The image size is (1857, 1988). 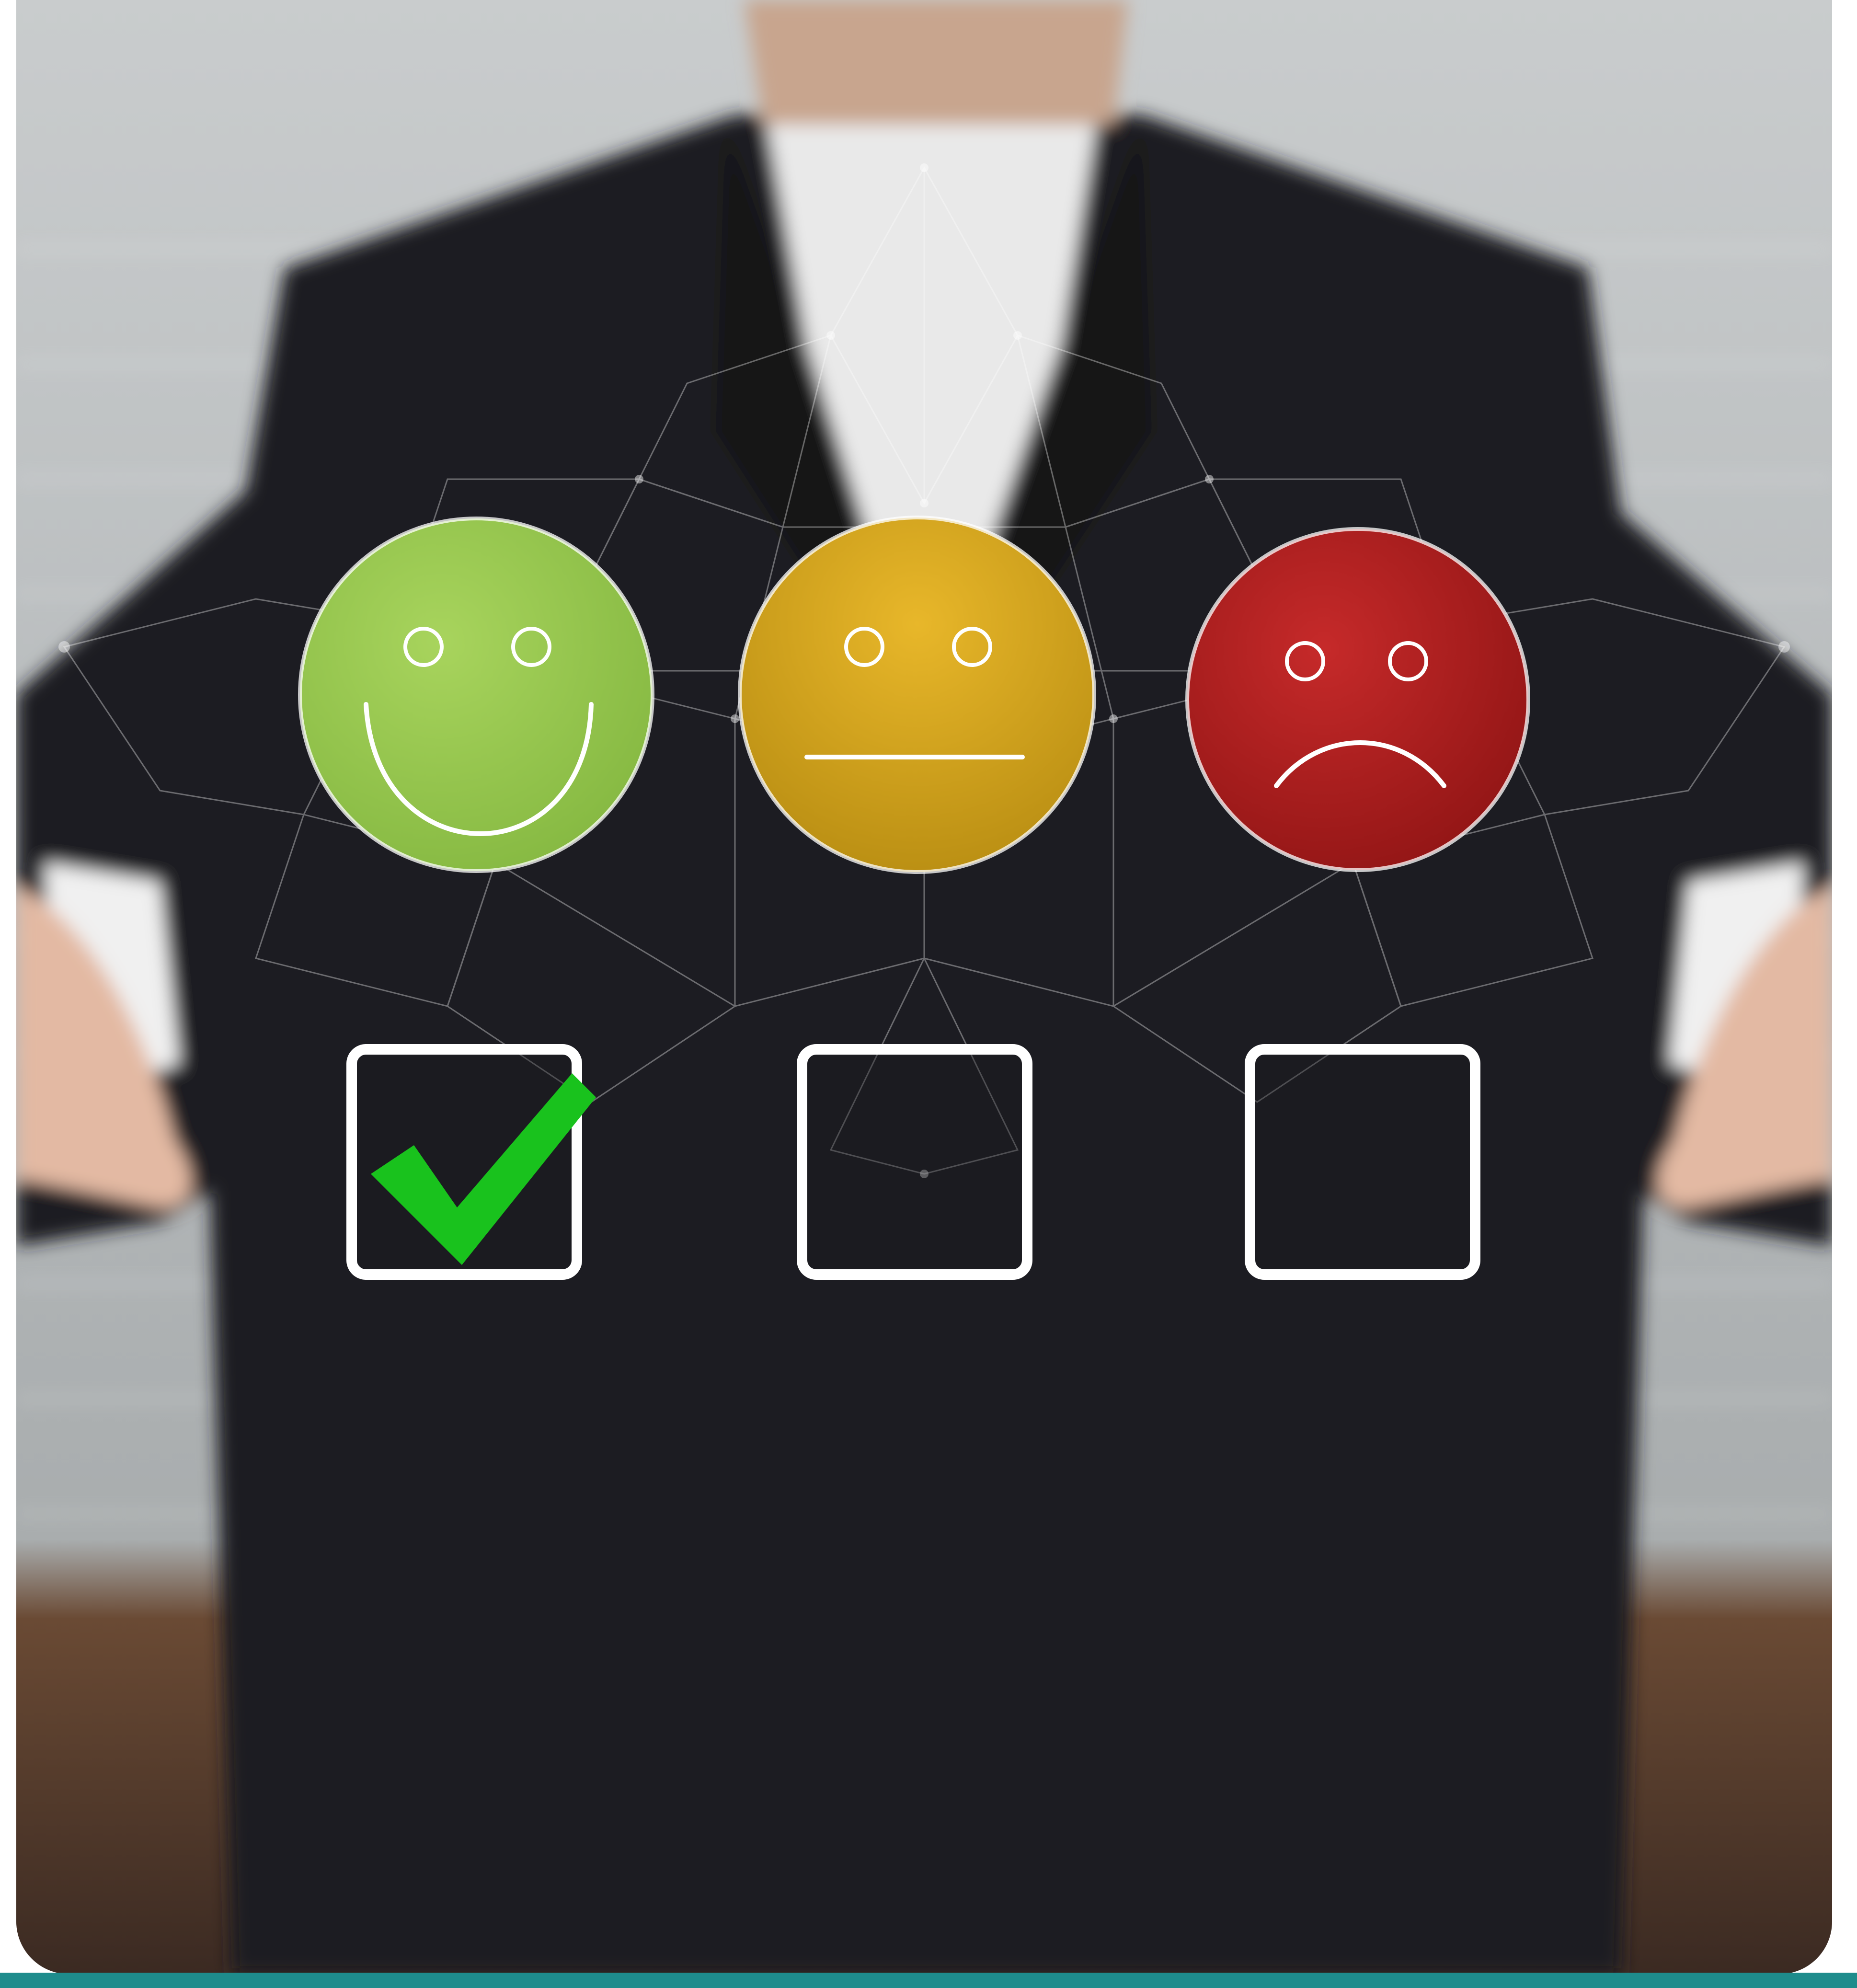 I want to click on happy-face-icon, so click(x=476, y=695).